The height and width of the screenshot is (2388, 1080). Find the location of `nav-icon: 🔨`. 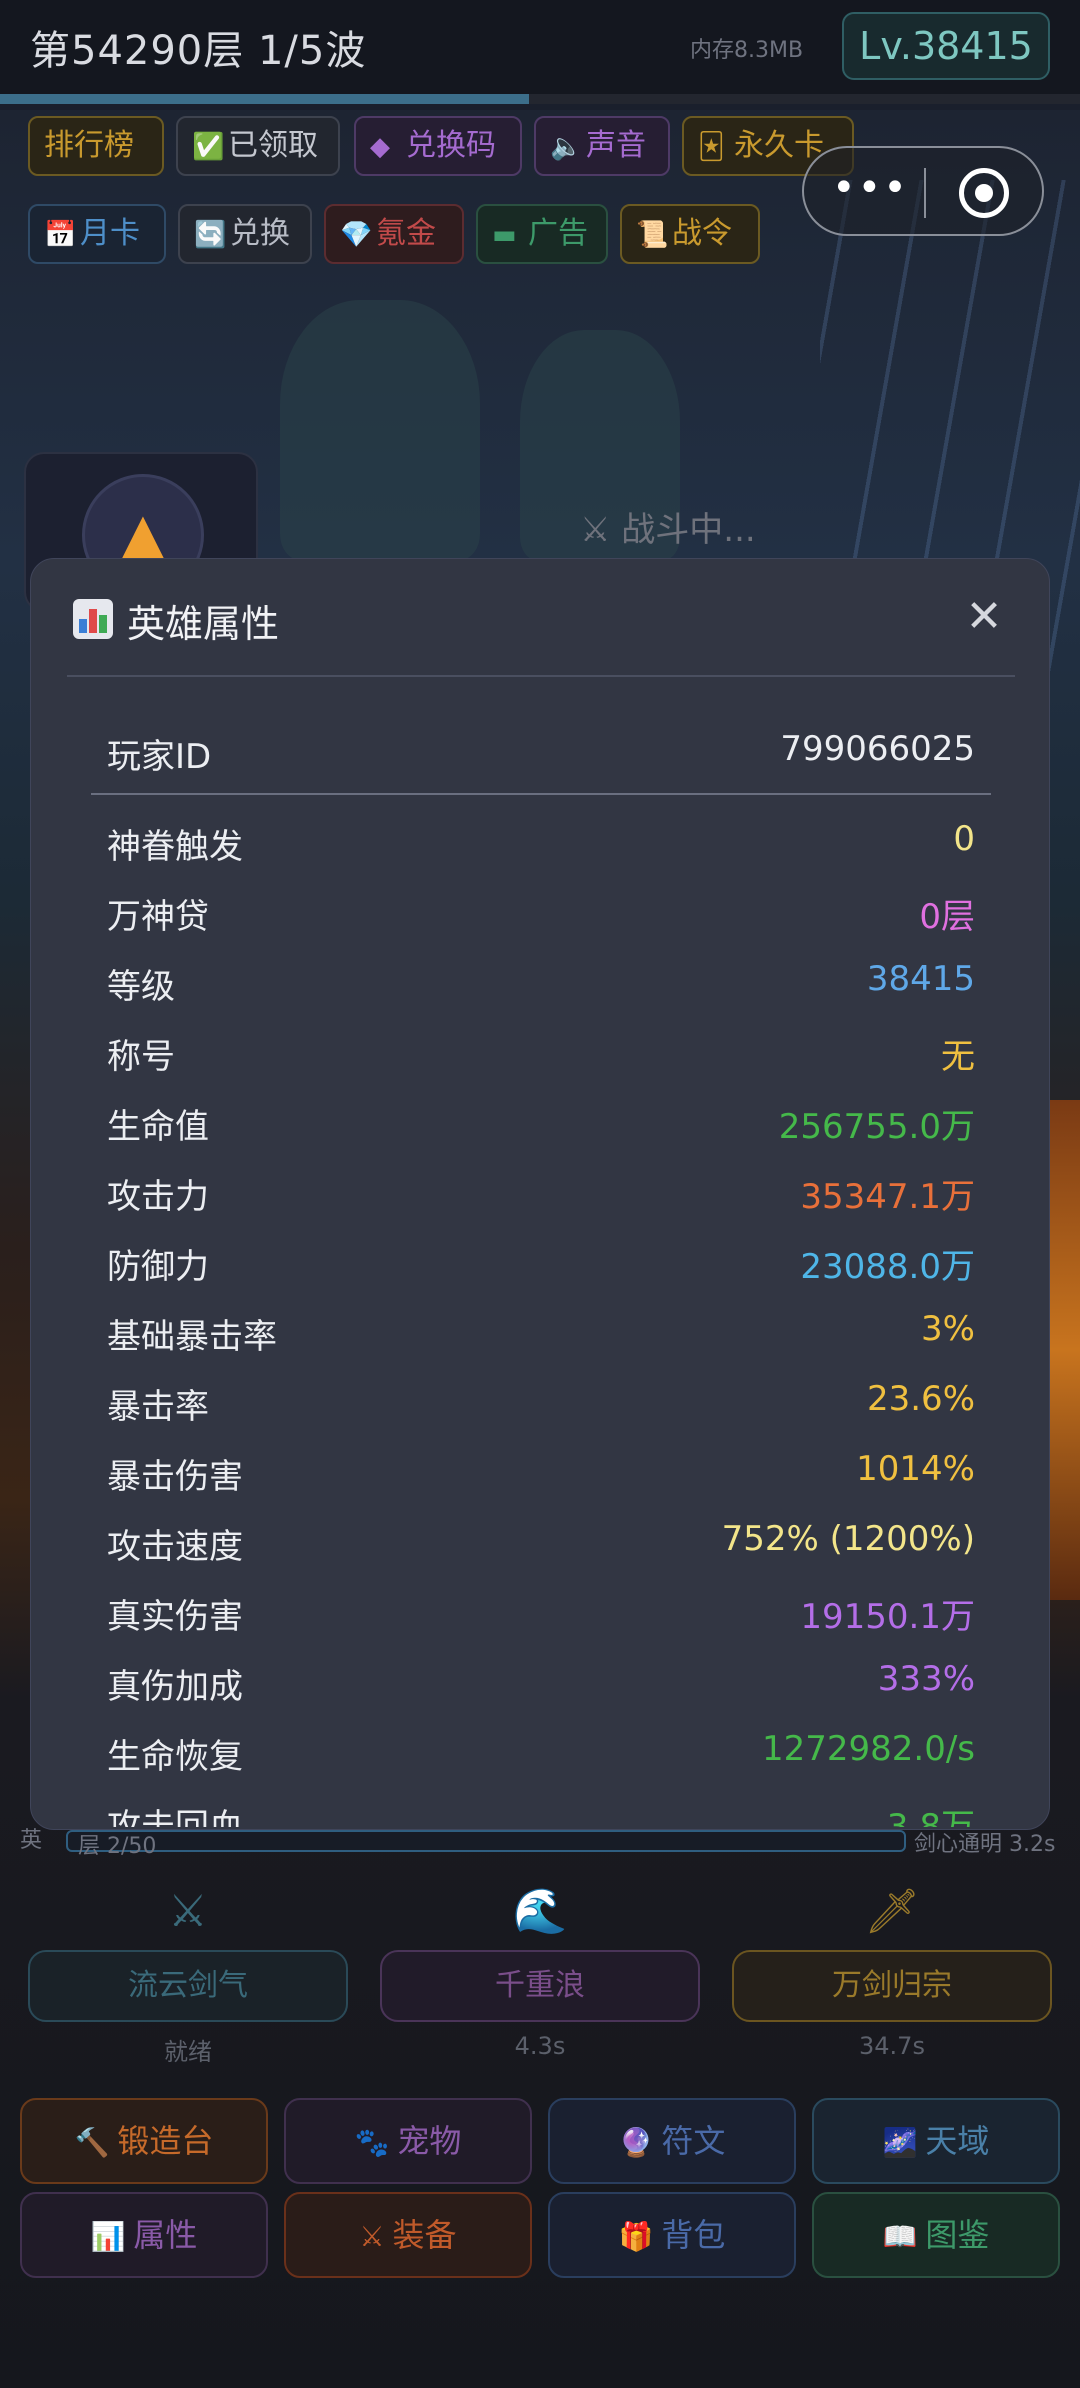

nav-icon: 🔨 is located at coordinates (92, 2142).